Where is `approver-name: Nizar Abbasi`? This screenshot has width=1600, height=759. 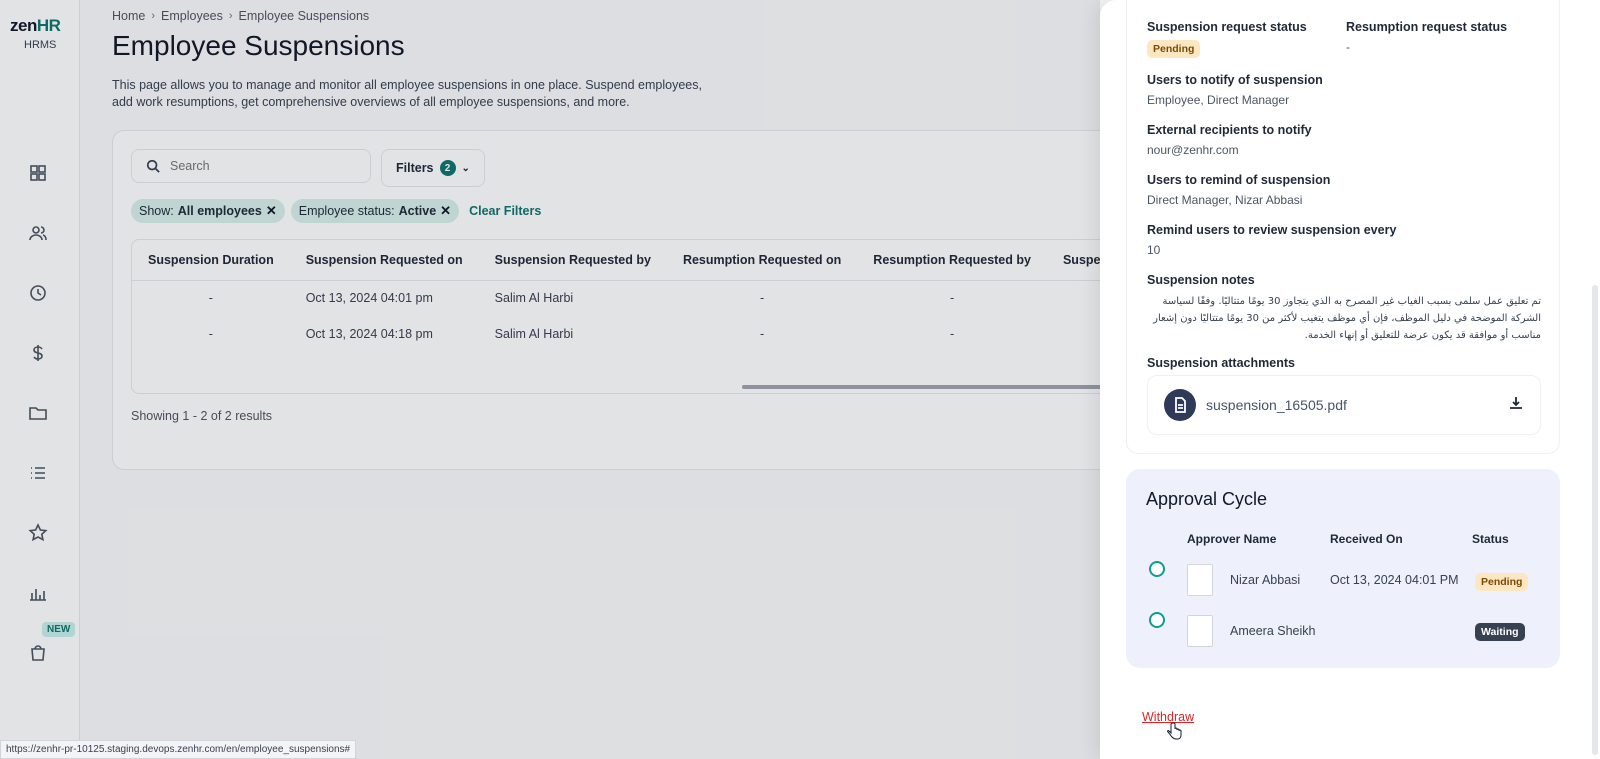
approver-name: Nizar Abbasi is located at coordinates (1265, 580).